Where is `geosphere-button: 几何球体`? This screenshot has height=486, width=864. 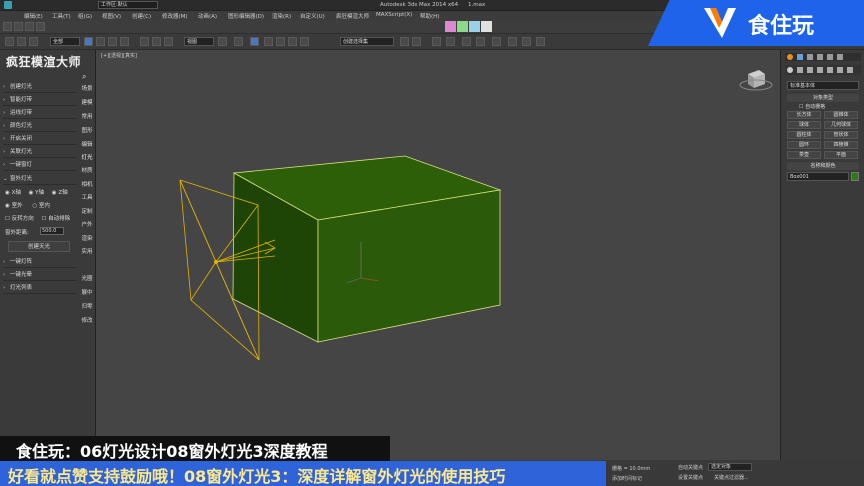
geosphere-button: 几何球体 is located at coordinates (841, 125).